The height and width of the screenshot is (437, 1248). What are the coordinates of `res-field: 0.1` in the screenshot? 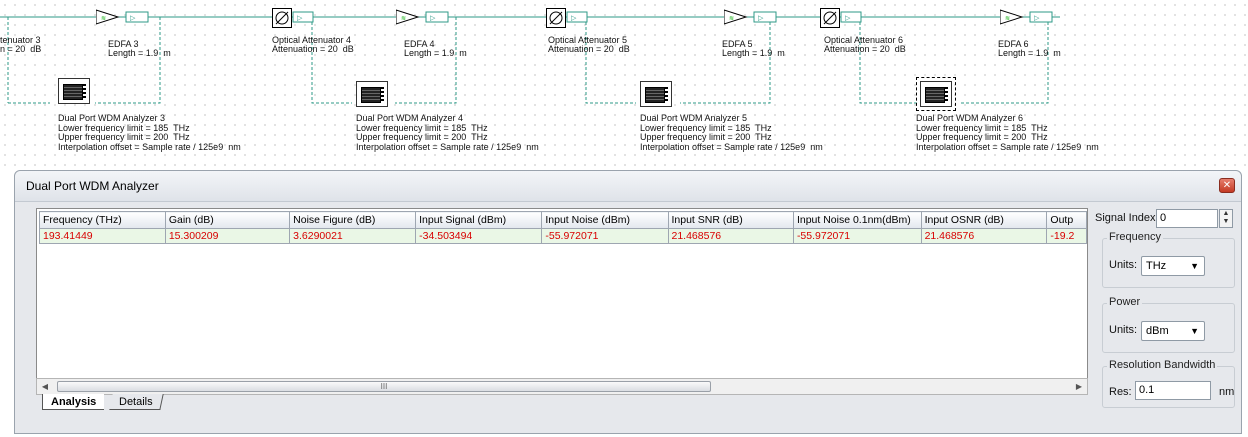 It's located at (1173, 390).